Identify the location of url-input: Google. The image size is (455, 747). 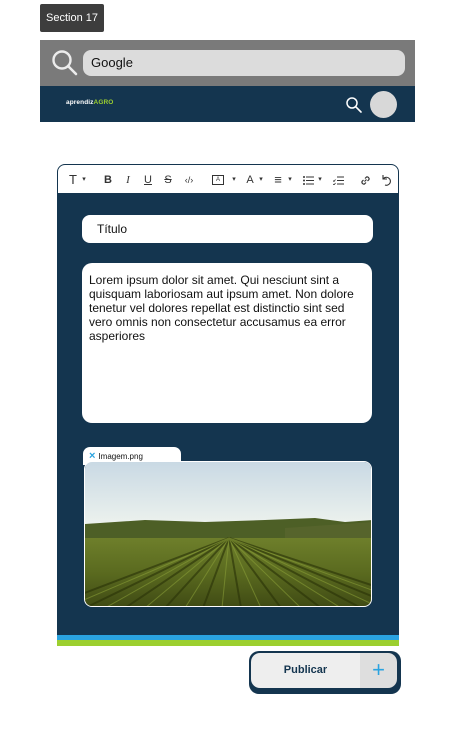
(244, 63).